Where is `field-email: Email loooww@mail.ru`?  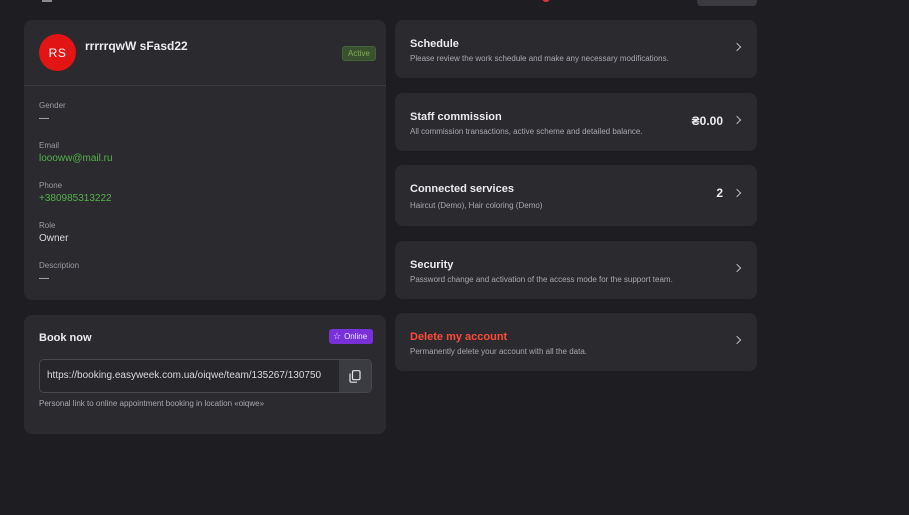 field-email: Email loooww@mail.ru is located at coordinates (76, 152).